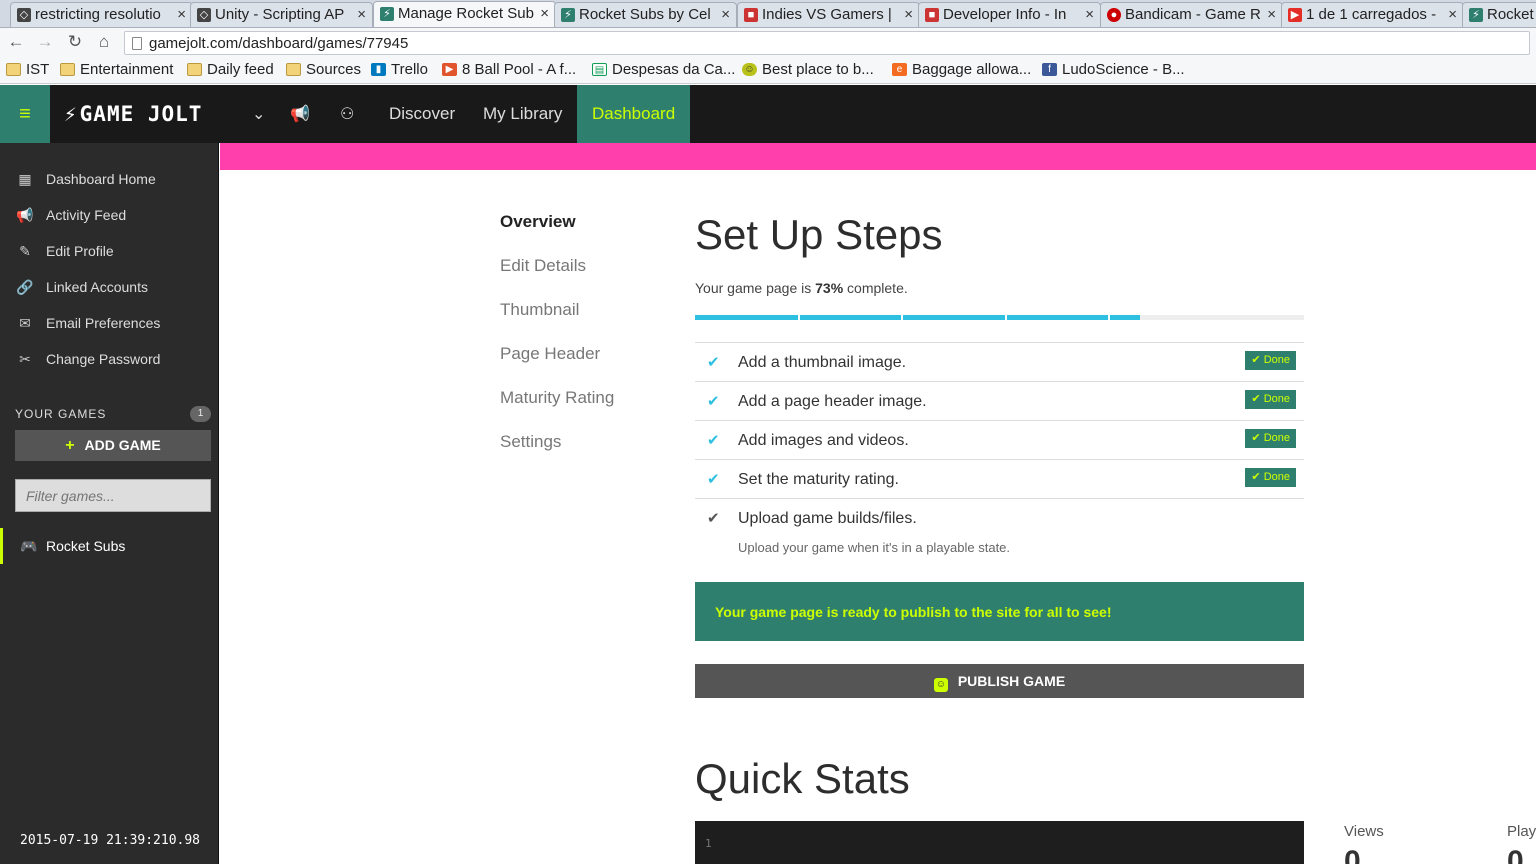 This screenshot has width=1536, height=864. I want to click on trello-icon: ▮, so click(378, 69).